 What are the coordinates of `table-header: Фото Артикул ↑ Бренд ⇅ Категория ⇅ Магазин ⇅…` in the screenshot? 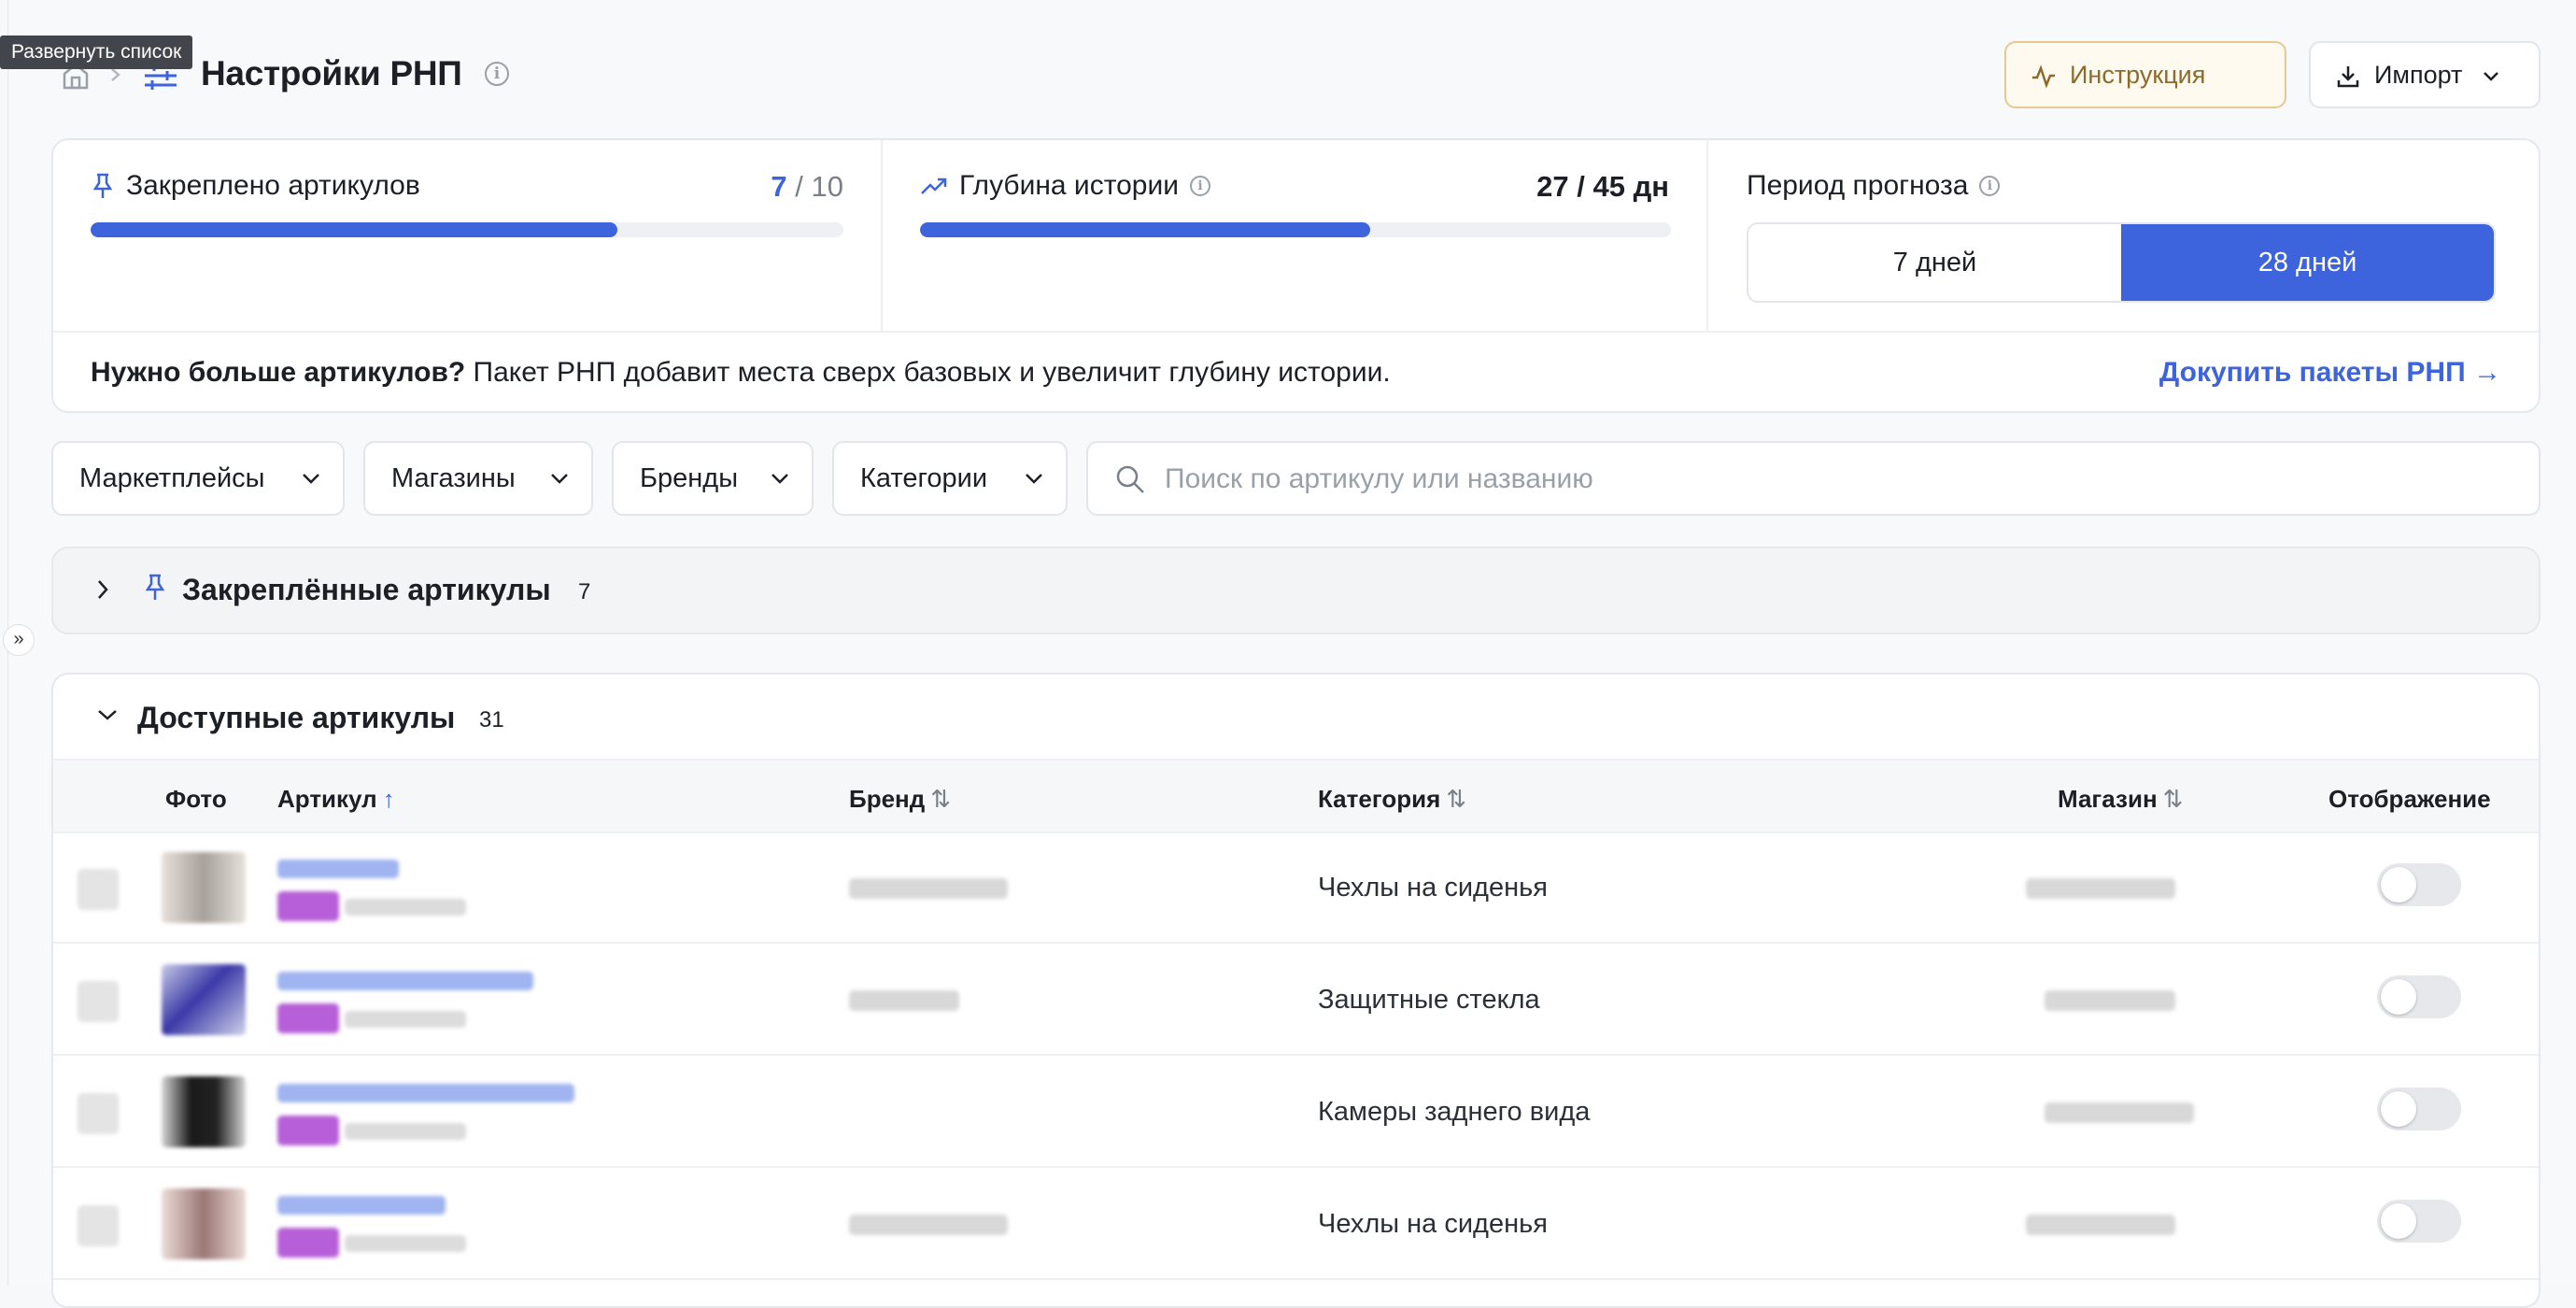 It's located at (1296, 796).